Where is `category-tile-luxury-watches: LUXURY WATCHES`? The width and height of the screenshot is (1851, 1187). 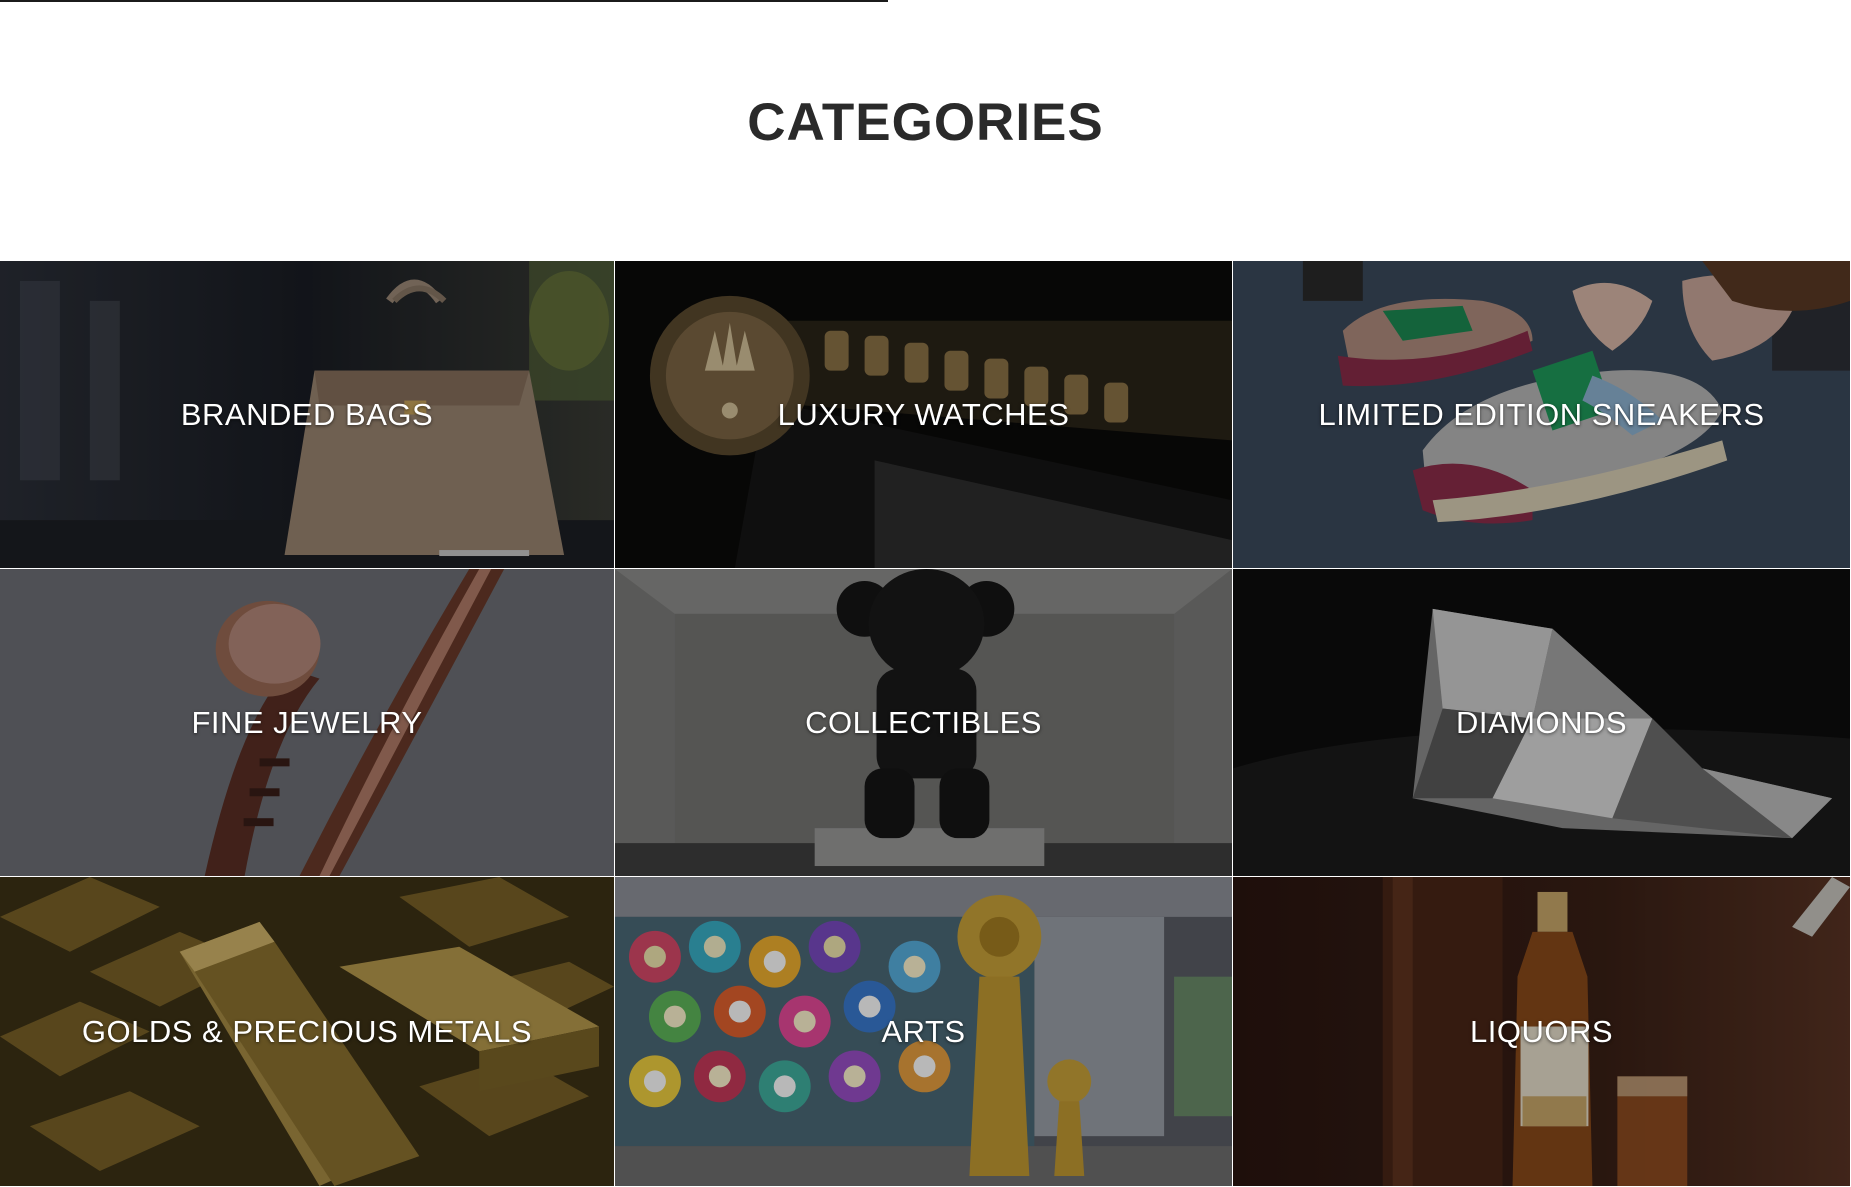 category-tile-luxury-watches: LUXURY WATCHES is located at coordinates (924, 415).